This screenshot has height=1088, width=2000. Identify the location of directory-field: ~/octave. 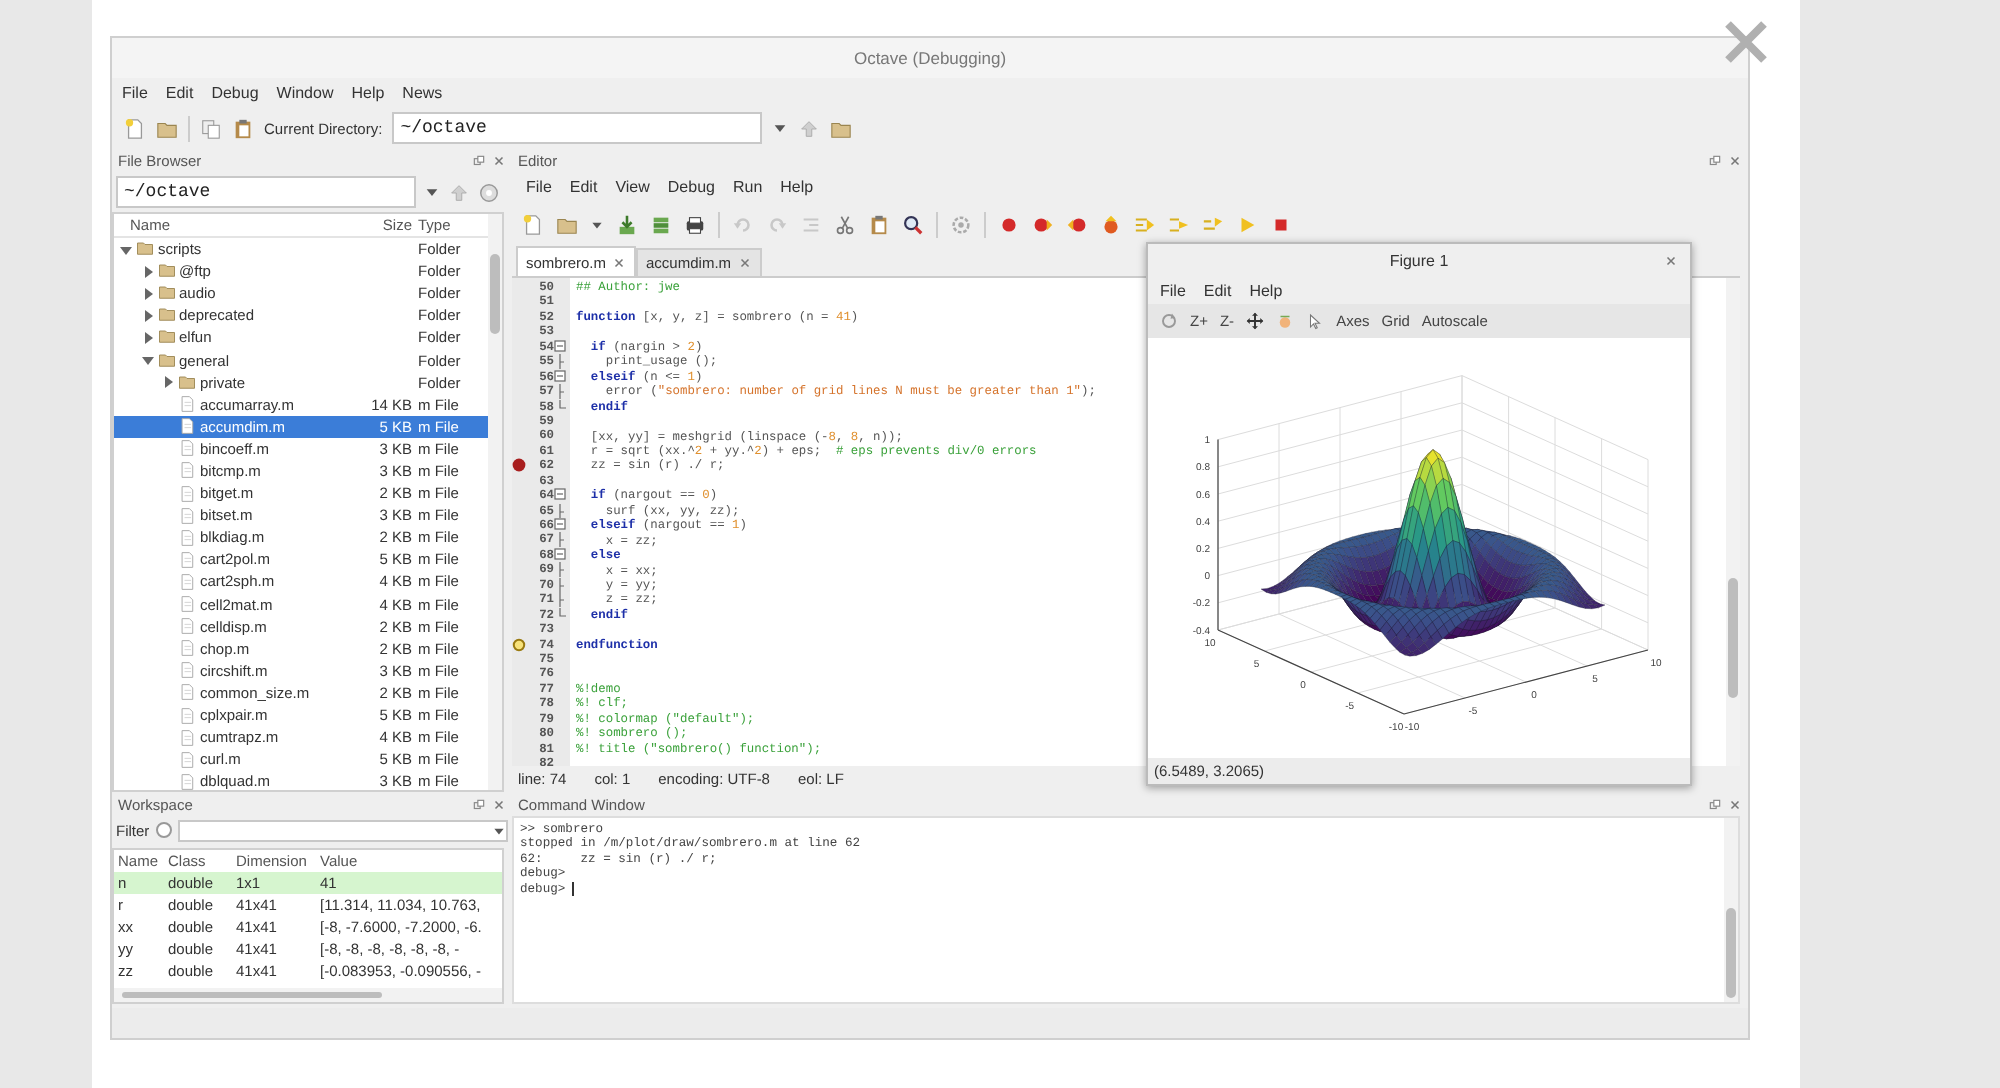
(577, 128).